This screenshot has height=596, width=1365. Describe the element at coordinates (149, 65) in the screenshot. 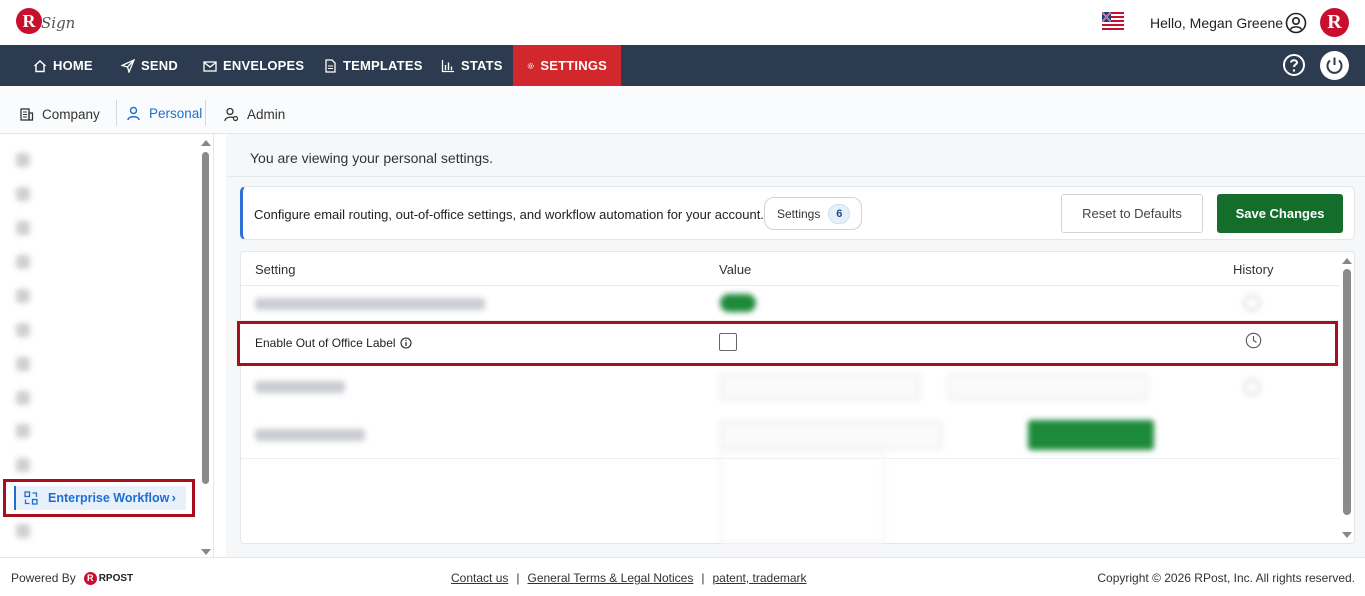

I see `nav-send: SEND` at that location.